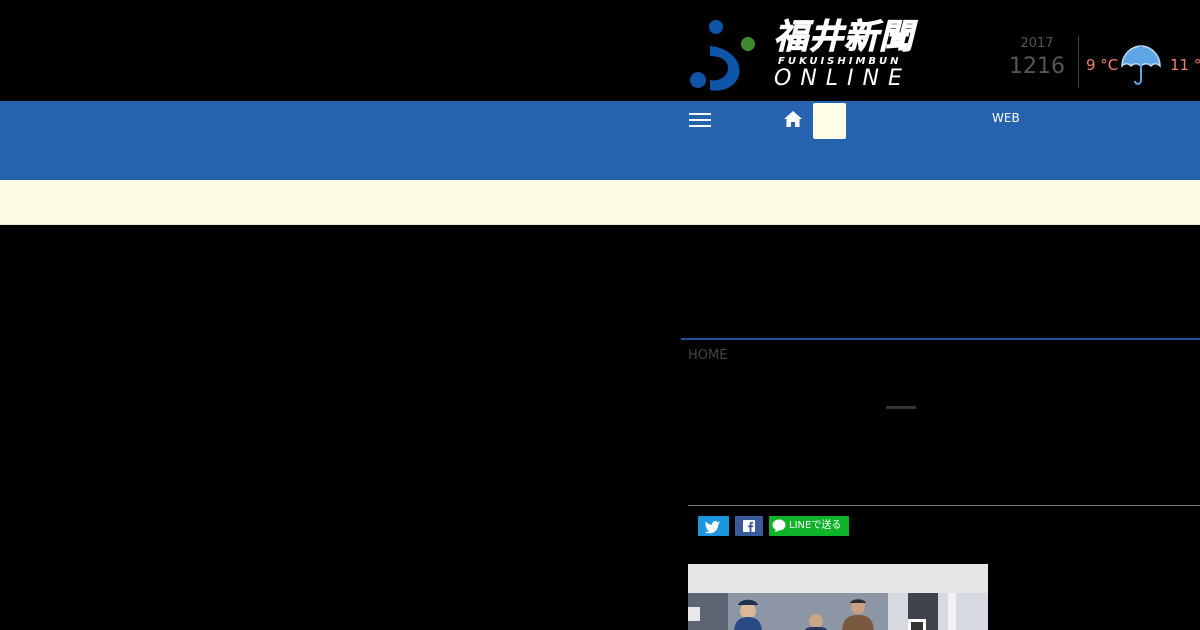 The width and height of the screenshot is (1200, 630). I want to click on share-twitter-button, so click(713, 526).